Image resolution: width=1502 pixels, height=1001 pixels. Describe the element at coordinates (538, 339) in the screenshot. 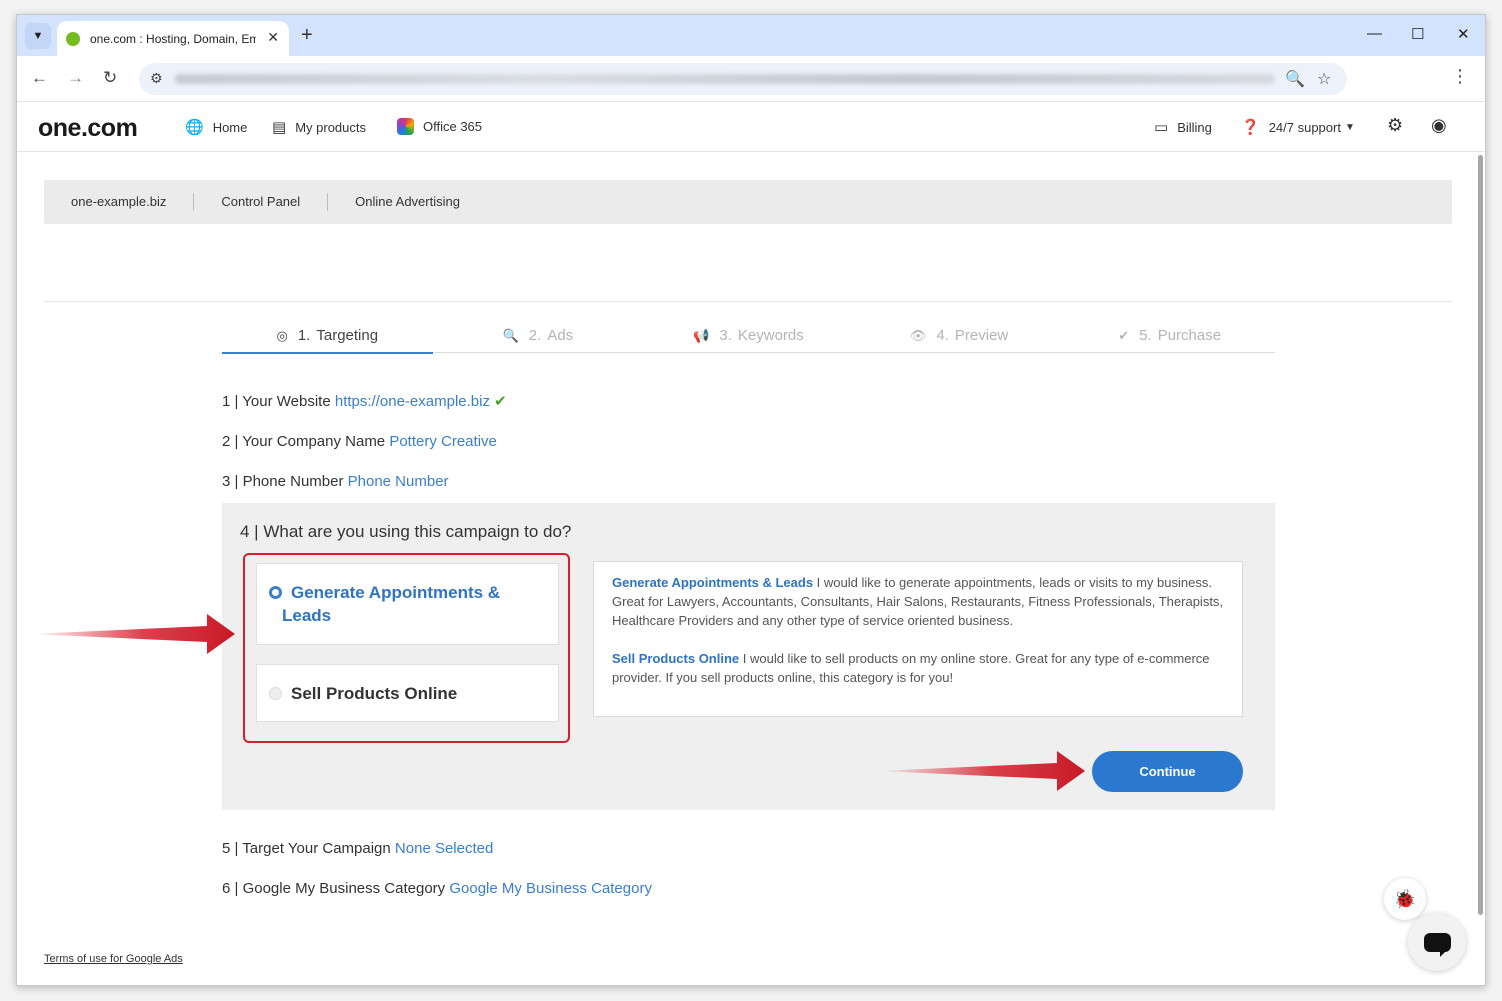

I see `step-ads: 🔍 2. Ads` at that location.